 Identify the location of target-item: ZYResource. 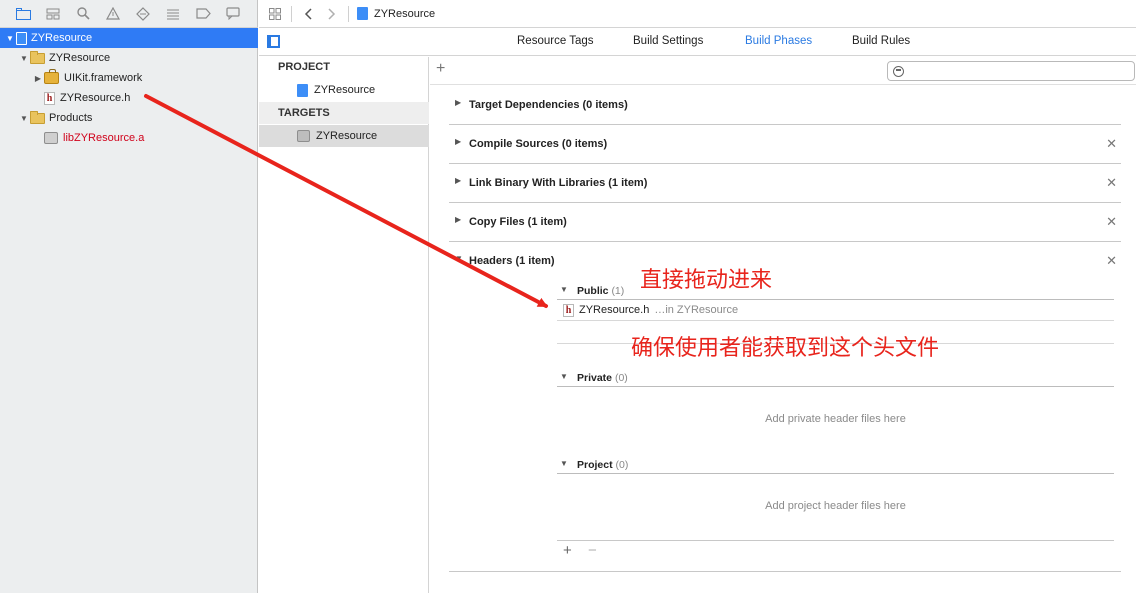
(344, 136).